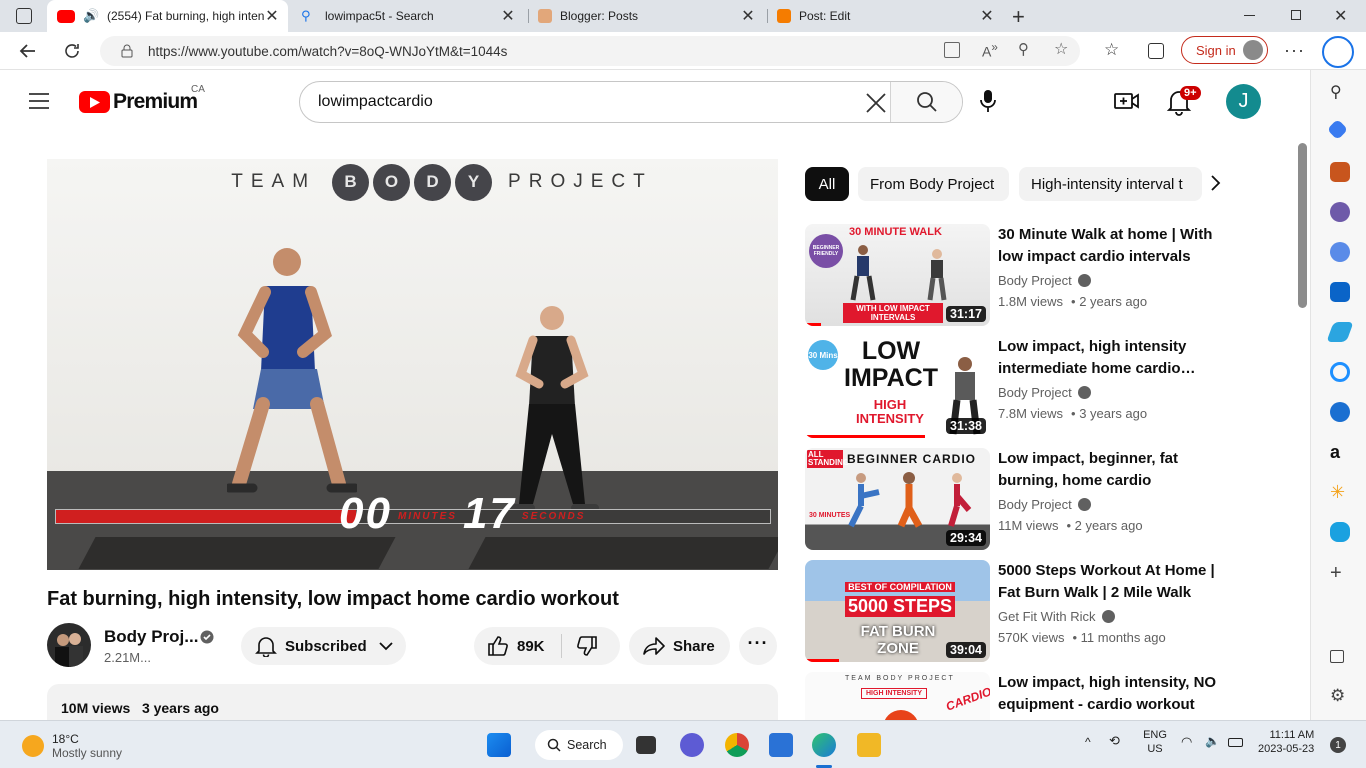 The width and height of the screenshot is (1366, 768). Describe the element at coordinates (952, 50) in the screenshot. I see `app-available-icon` at that location.